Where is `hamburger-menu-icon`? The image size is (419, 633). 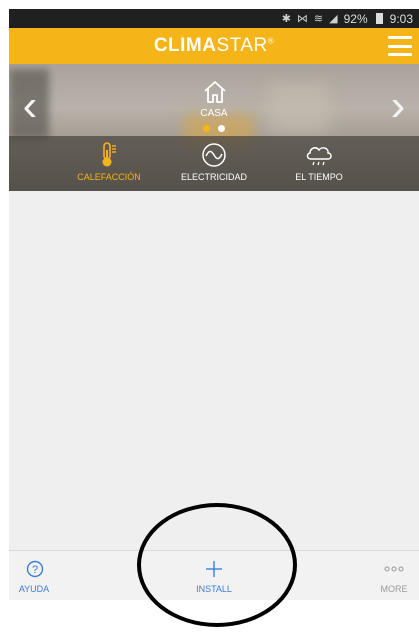
hamburger-menu-icon is located at coordinates (400, 46).